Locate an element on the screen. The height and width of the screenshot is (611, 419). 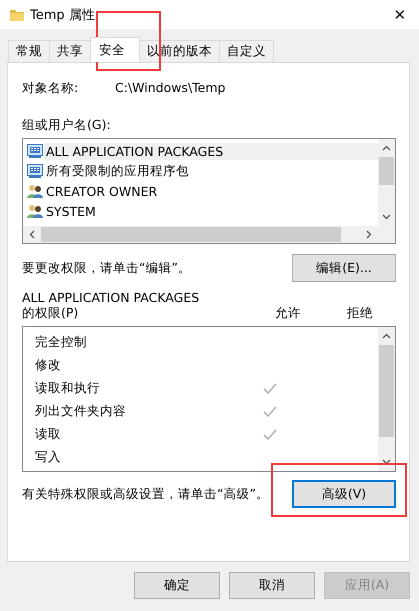
groups-label: 组或用户名(G): is located at coordinates (67, 125).